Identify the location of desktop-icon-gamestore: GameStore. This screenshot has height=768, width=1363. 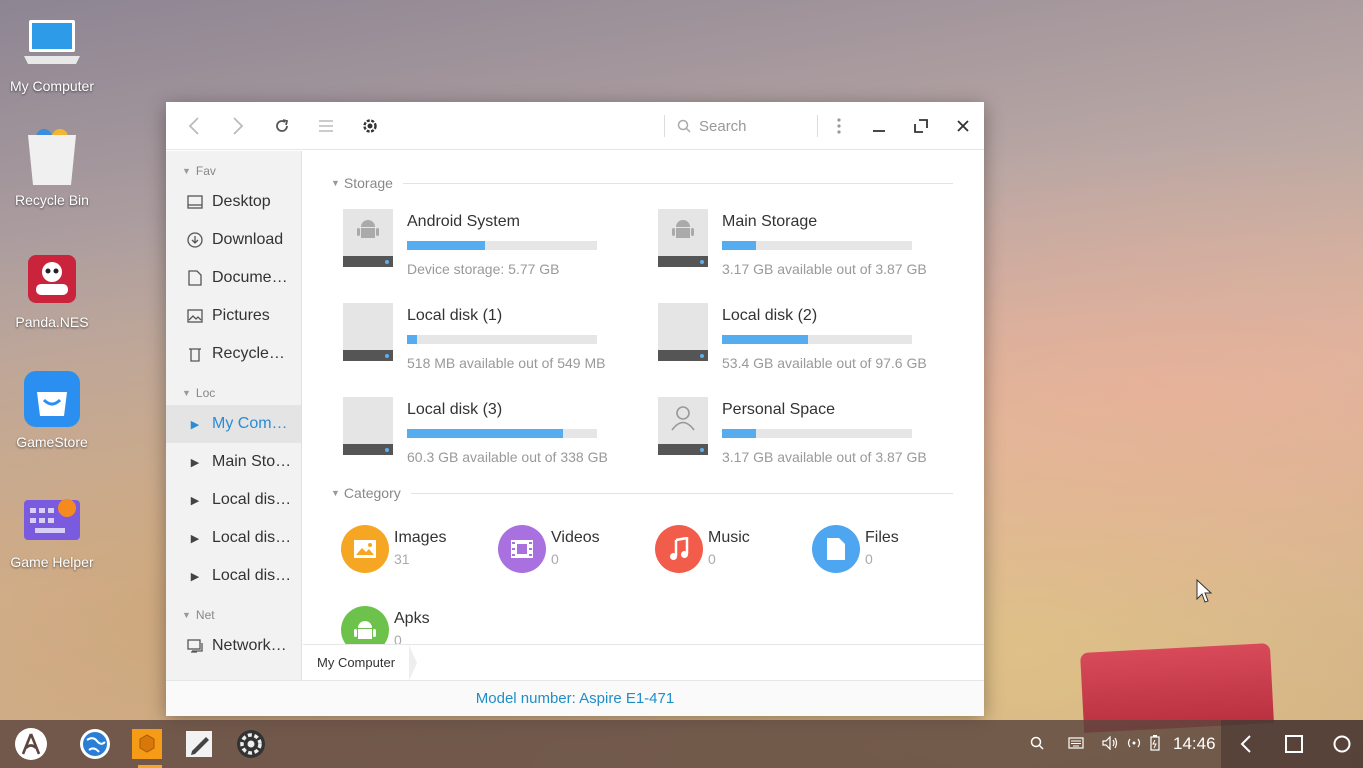
(52, 410).